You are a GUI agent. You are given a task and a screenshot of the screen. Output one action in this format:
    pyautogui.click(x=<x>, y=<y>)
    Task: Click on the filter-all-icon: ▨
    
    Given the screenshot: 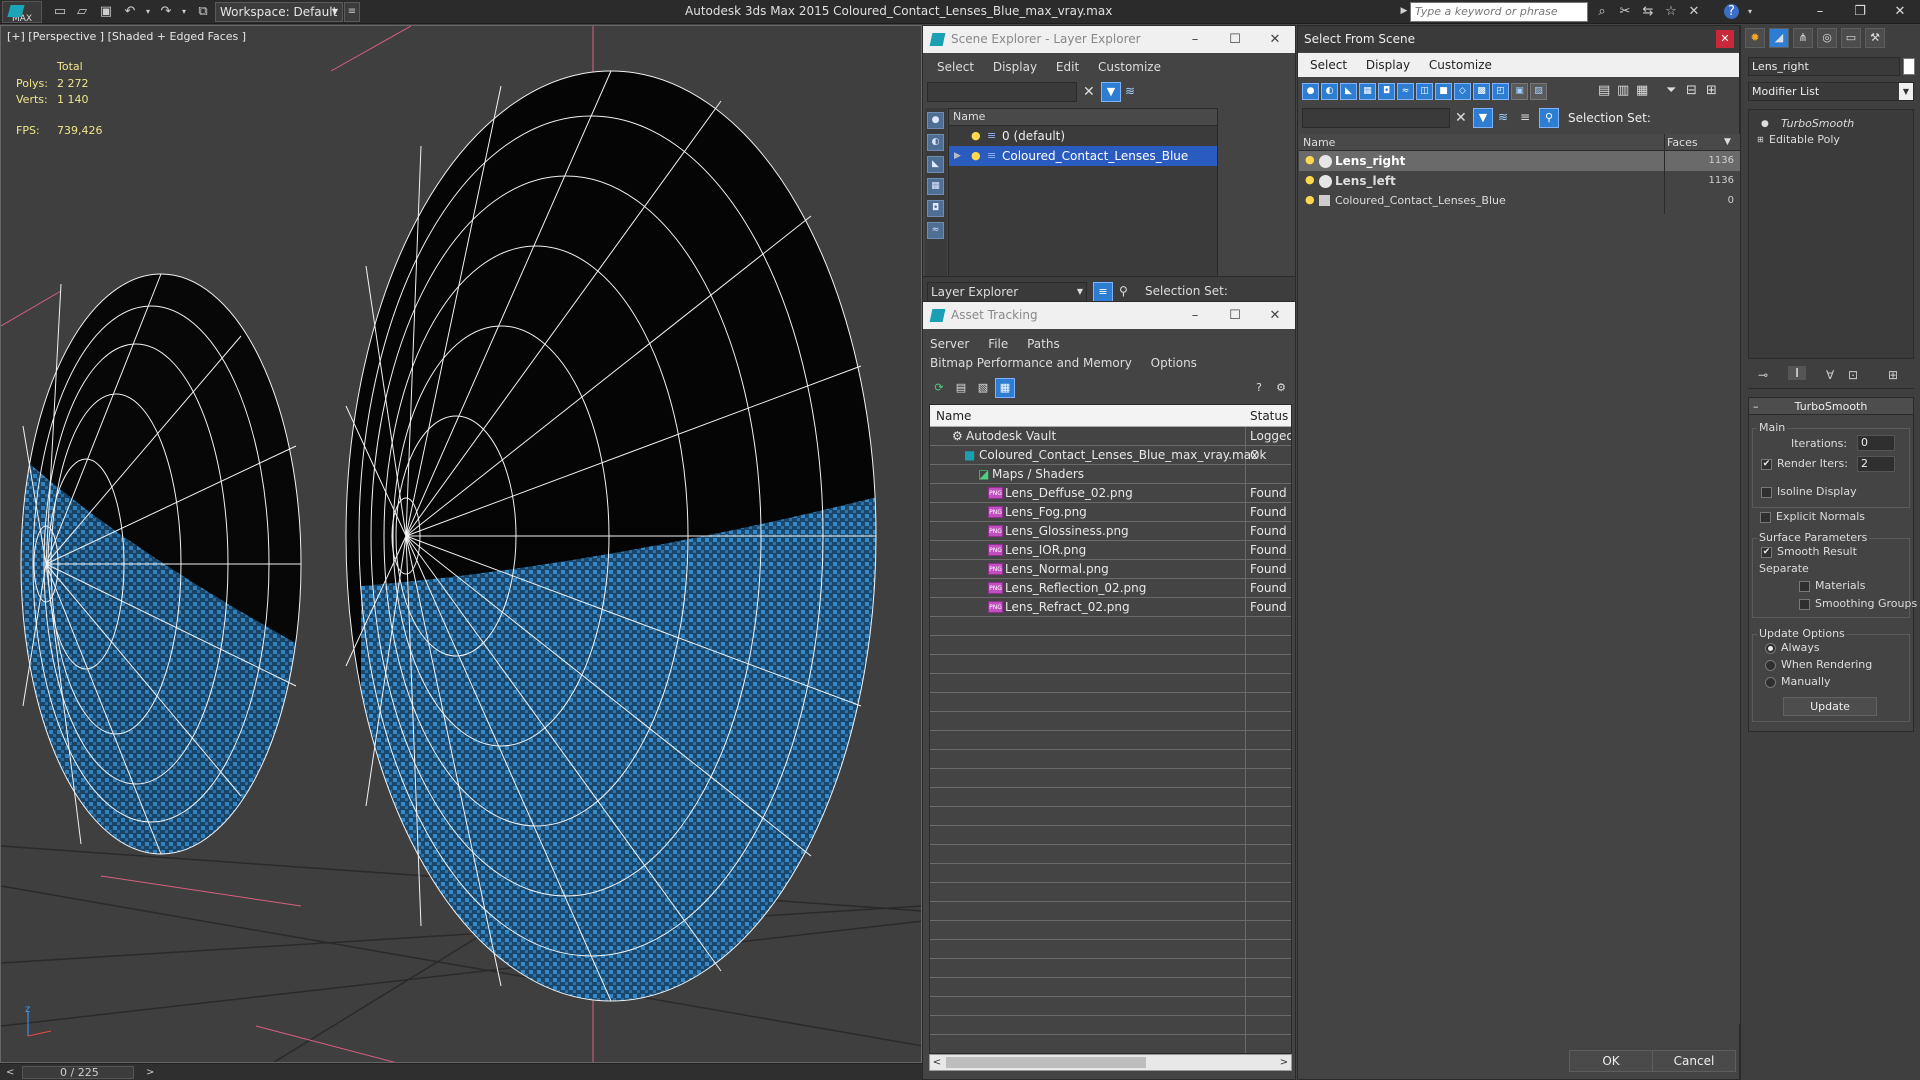 What is the action you would take?
    pyautogui.click(x=1538, y=91)
    